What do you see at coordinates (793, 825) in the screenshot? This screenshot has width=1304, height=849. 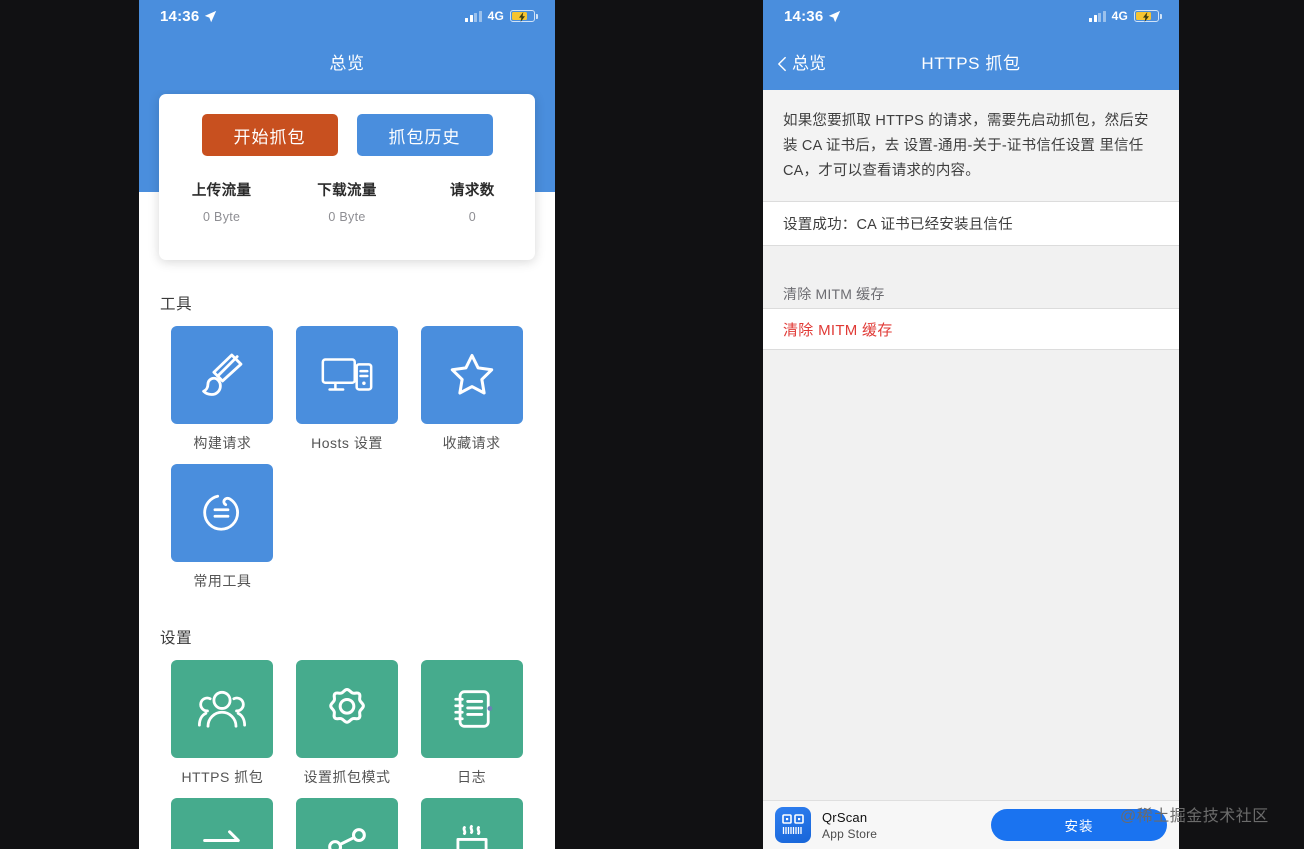 I see `qrcode-scan-icon` at bounding box center [793, 825].